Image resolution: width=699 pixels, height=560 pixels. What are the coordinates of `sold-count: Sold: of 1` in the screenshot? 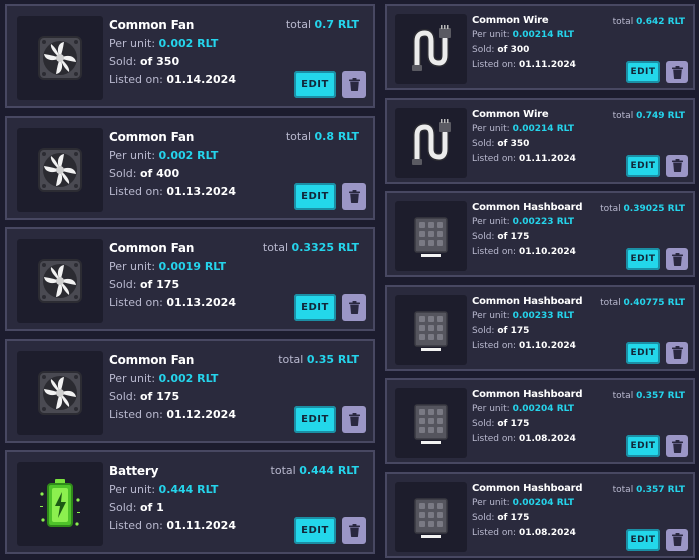 It's located at (136, 507).